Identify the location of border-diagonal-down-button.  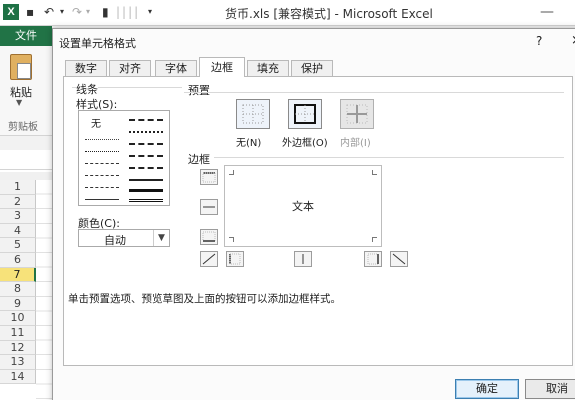
(399, 259).